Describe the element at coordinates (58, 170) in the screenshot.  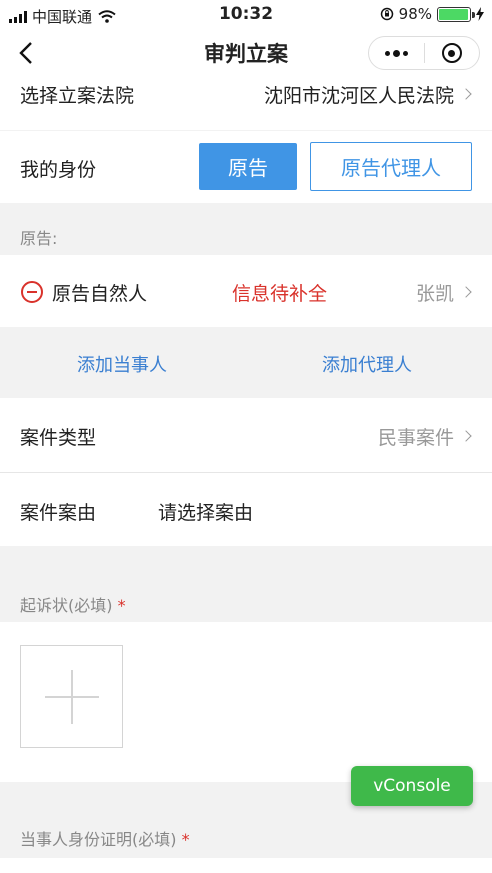
I see `identity-label: 我的身份` at that location.